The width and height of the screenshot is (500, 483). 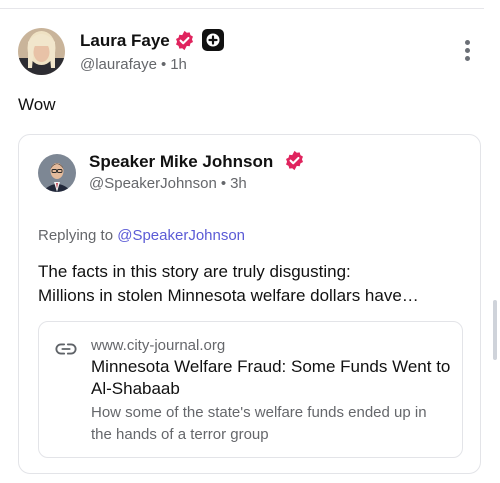 What do you see at coordinates (181, 235) in the screenshot?
I see `replying-to-handle-link: @SpeakerJohnson` at bounding box center [181, 235].